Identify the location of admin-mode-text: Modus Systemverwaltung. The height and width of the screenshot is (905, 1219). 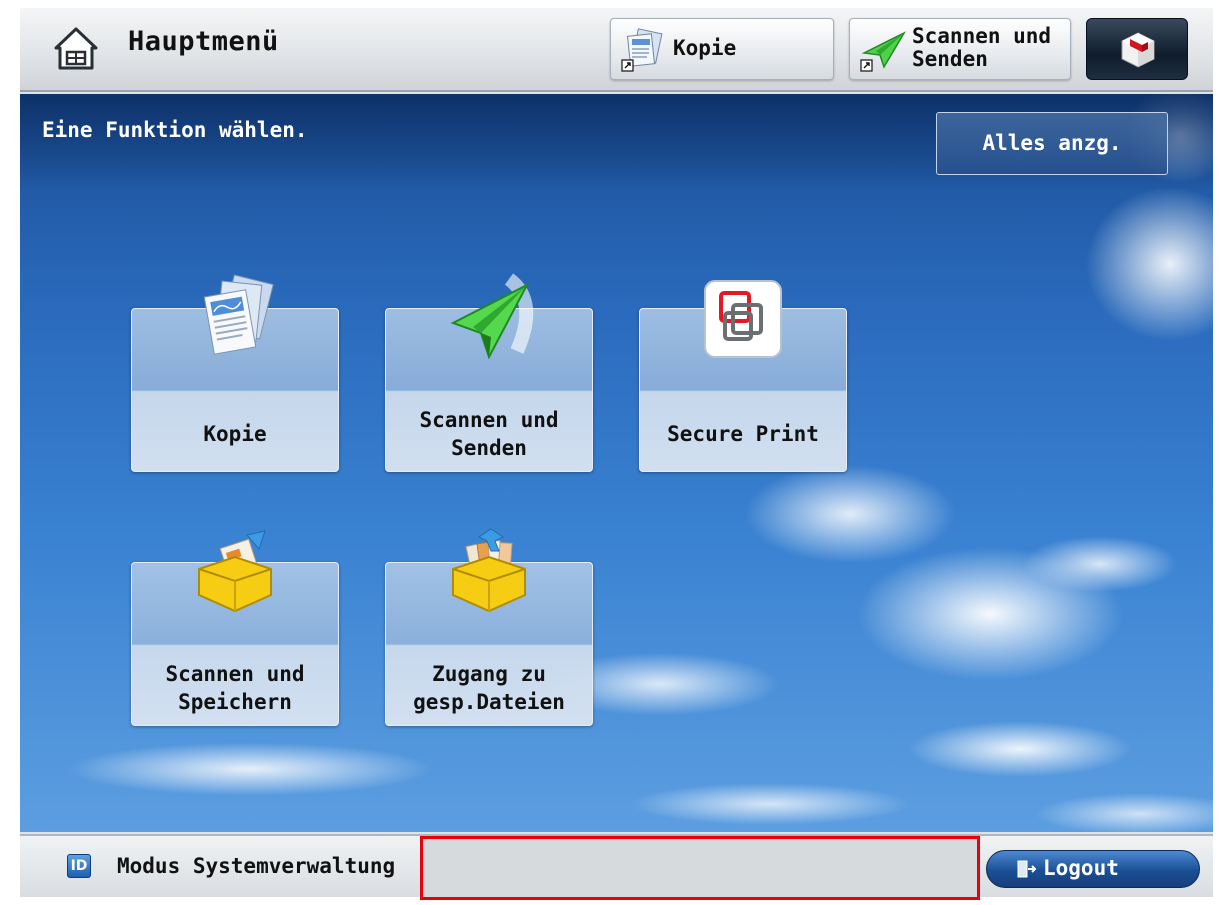
(256, 866).